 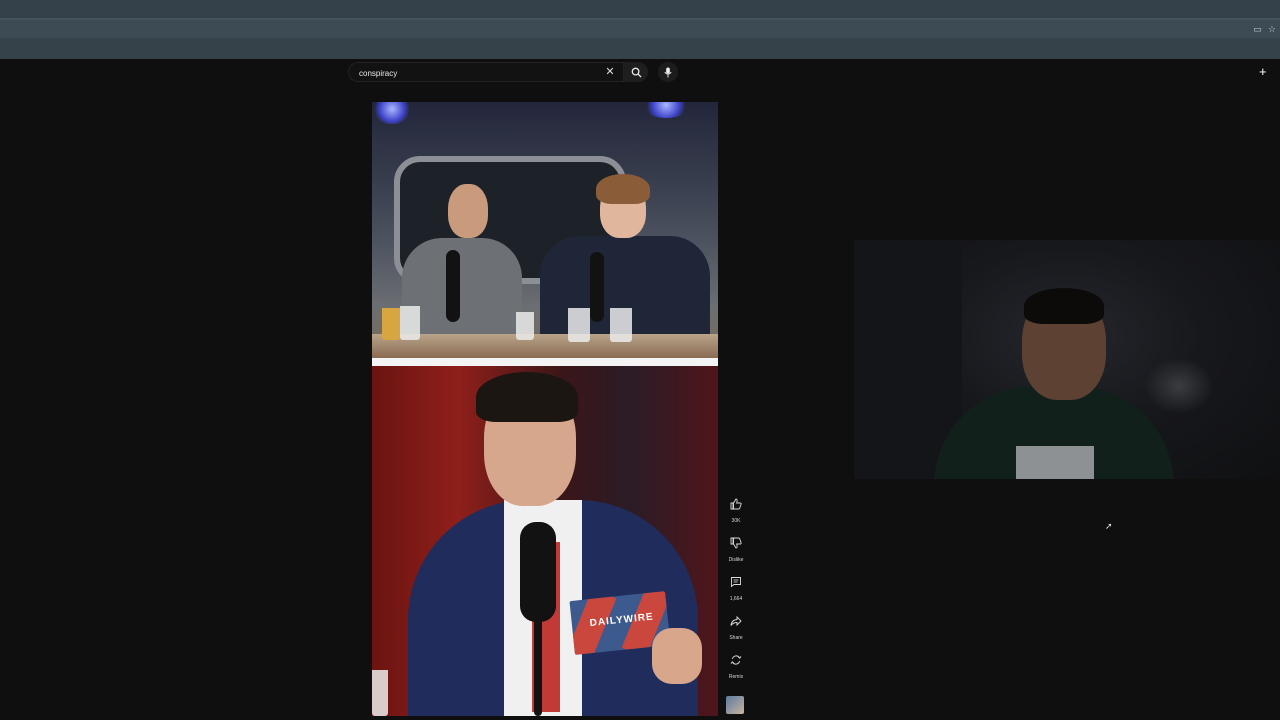 What do you see at coordinates (1055, 462) in the screenshot?
I see `shirt-print` at bounding box center [1055, 462].